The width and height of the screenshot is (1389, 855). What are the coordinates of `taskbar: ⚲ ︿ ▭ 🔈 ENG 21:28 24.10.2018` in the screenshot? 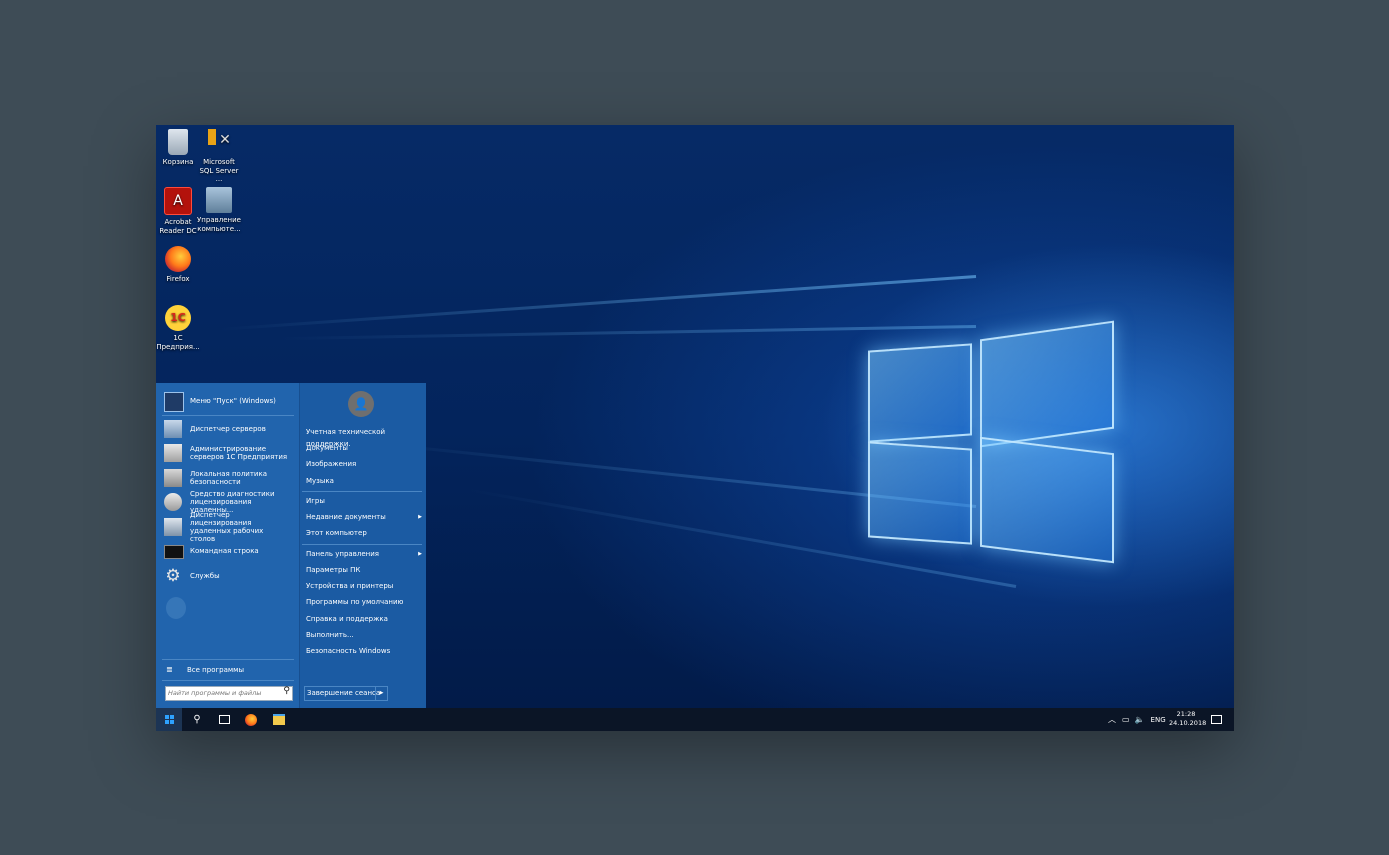 It's located at (695, 719).